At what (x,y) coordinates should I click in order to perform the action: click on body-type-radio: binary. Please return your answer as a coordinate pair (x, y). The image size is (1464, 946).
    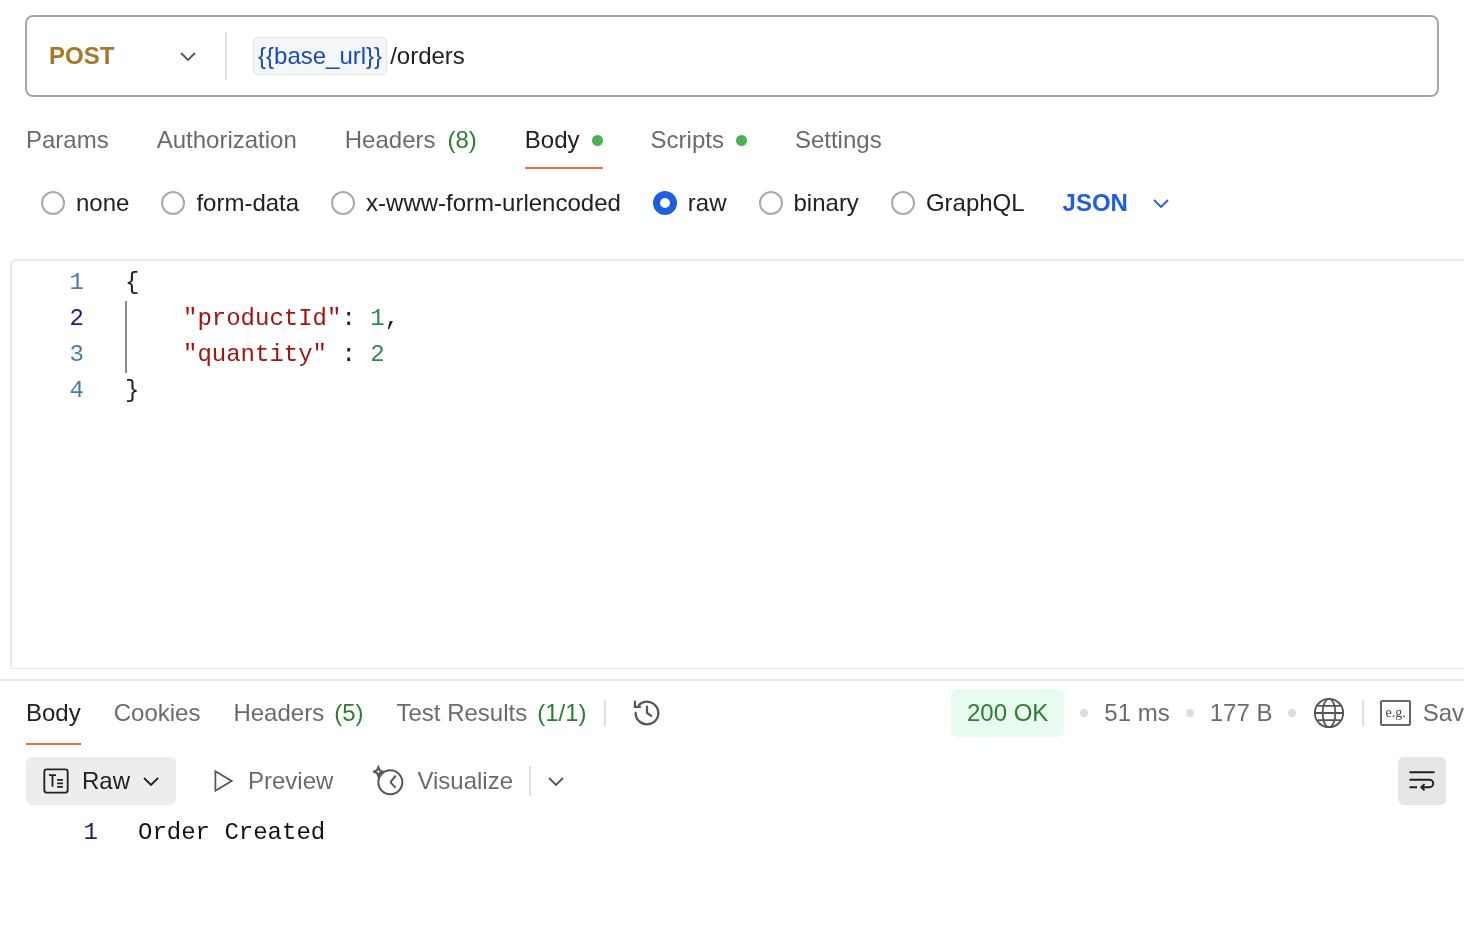
    Looking at the image, I should click on (808, 203).